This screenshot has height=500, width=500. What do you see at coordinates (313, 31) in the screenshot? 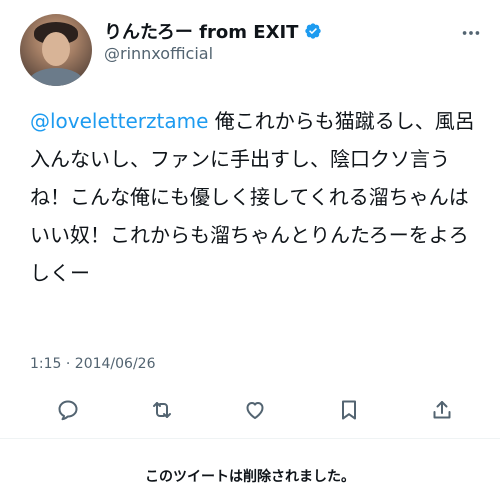
I see `verified-badge-icon` at bounding box center [313, 31].